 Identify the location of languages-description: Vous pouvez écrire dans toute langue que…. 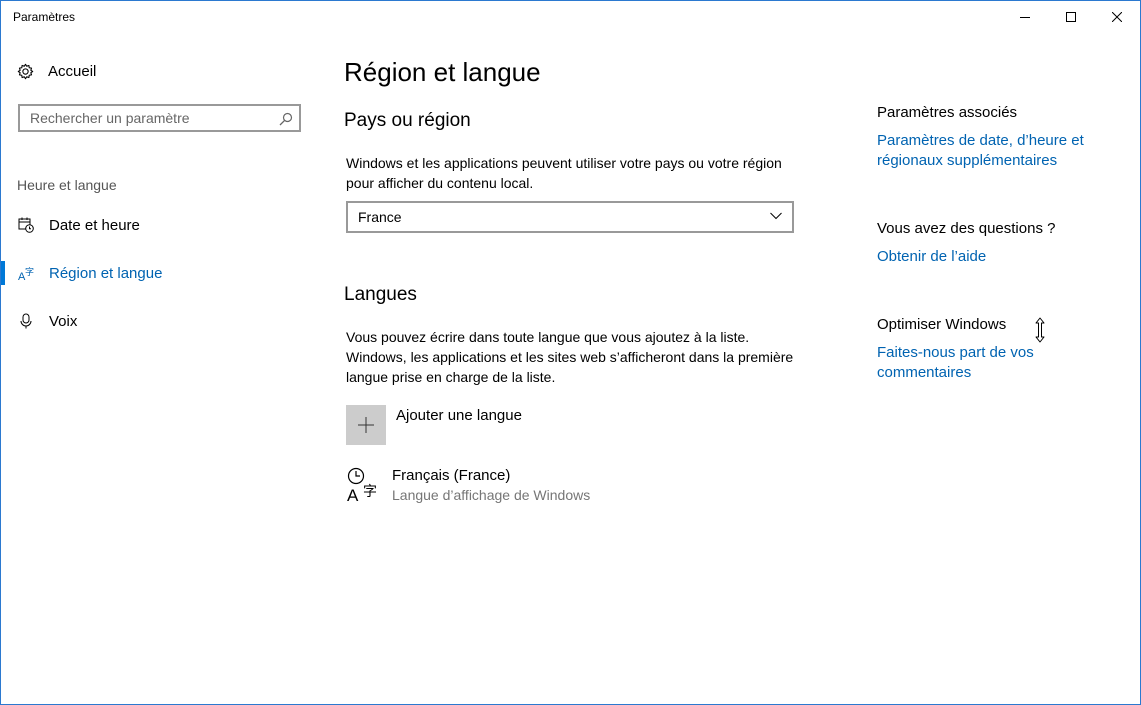
(570, 357).